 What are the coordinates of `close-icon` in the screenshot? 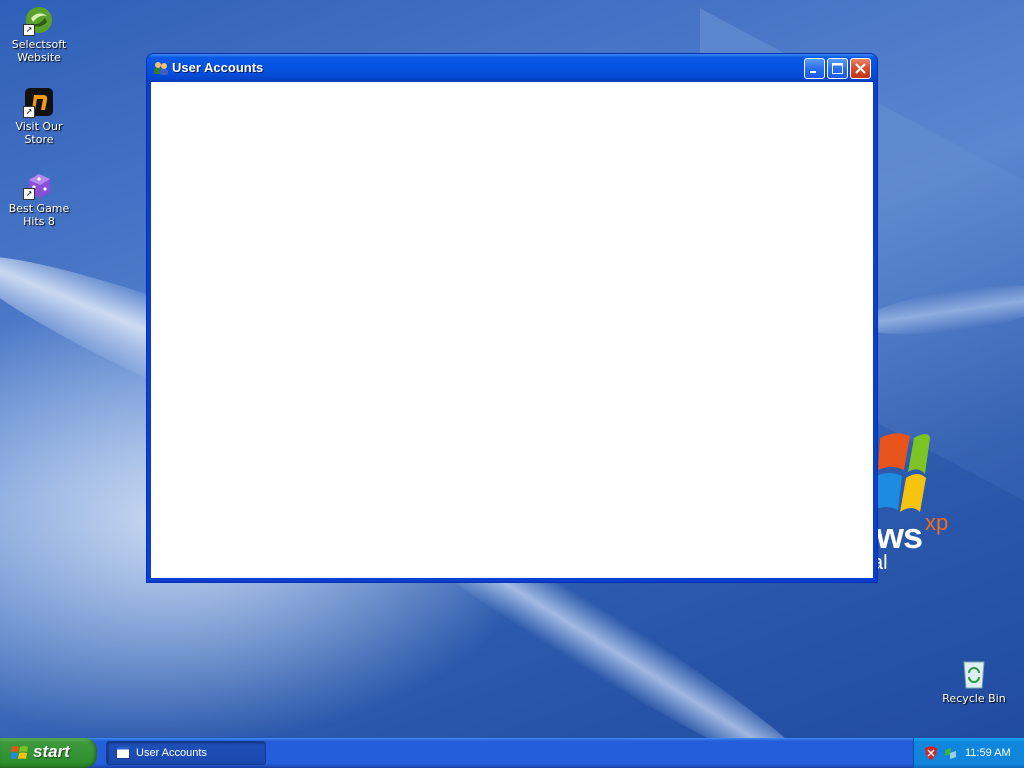 It's located at (860, 68).